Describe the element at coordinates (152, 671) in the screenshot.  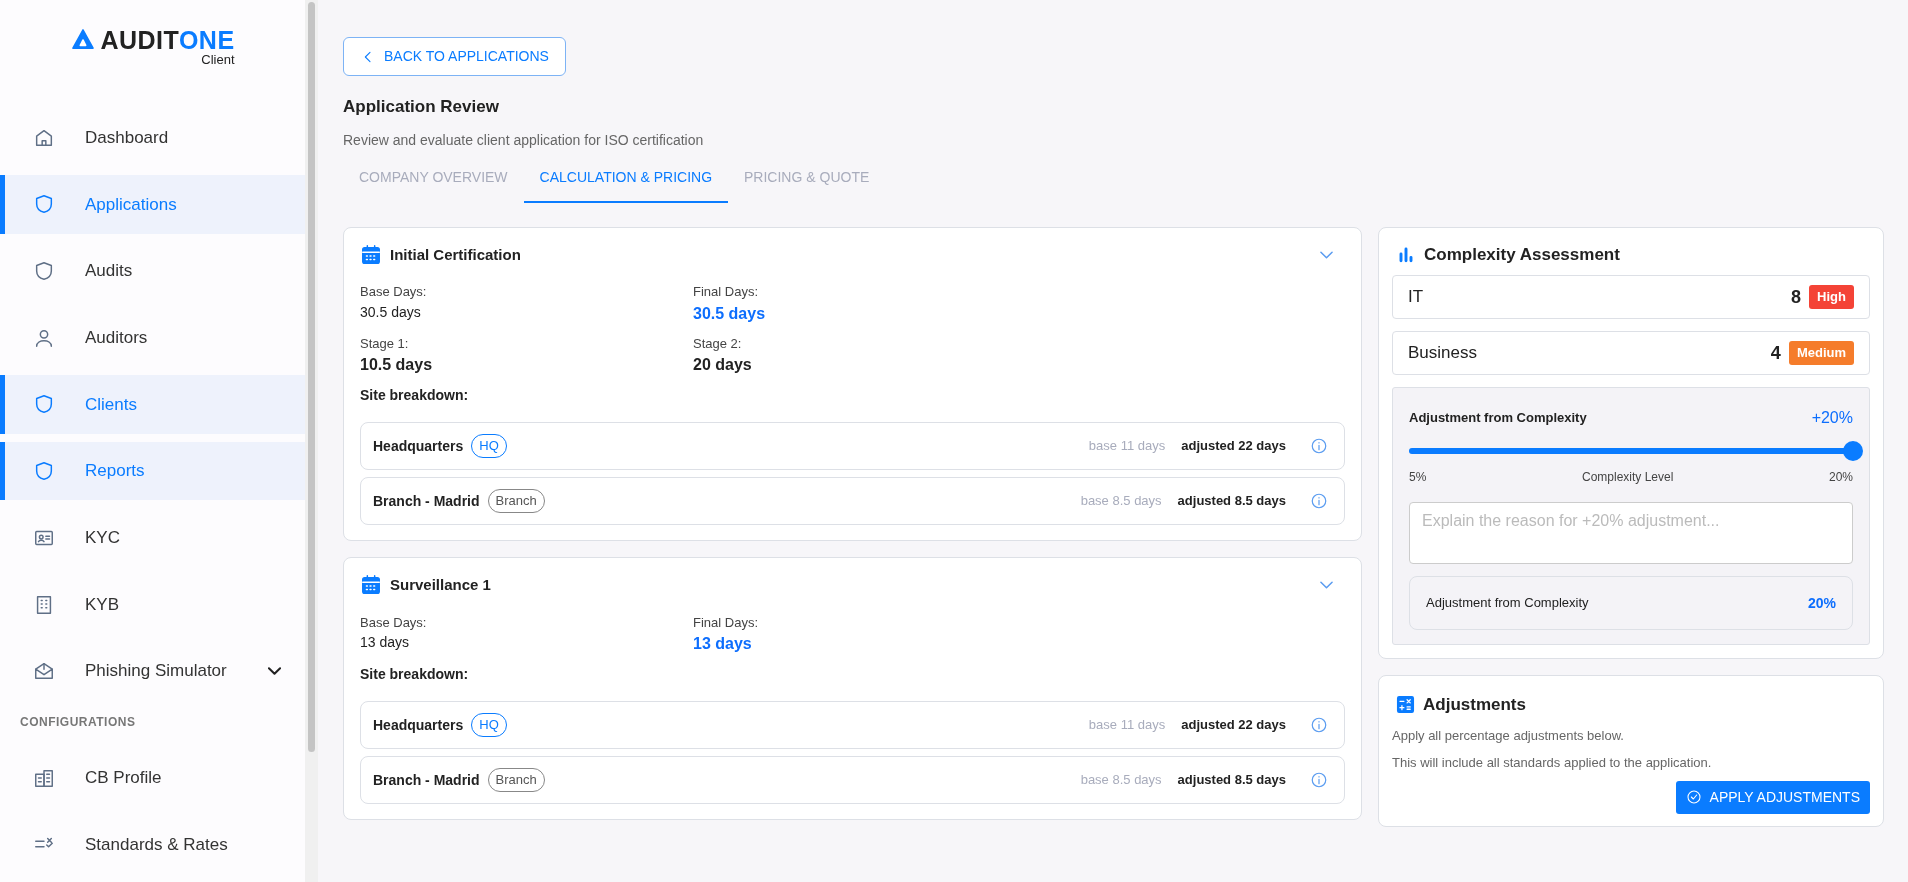
I see `sidebar-item: Phishing Simulator` at that location.